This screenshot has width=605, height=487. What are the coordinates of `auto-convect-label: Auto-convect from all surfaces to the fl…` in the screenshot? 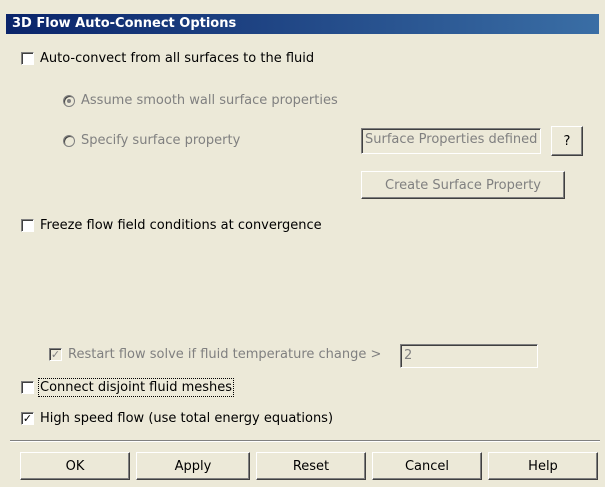 It's located at (177, 58).